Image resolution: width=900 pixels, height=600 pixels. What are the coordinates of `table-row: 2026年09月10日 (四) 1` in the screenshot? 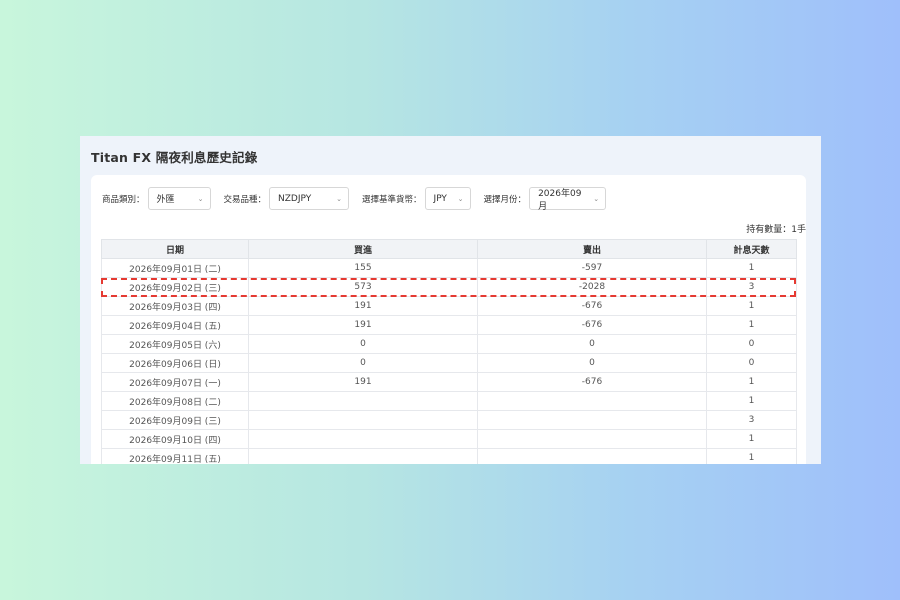 It's located at (449, 439).